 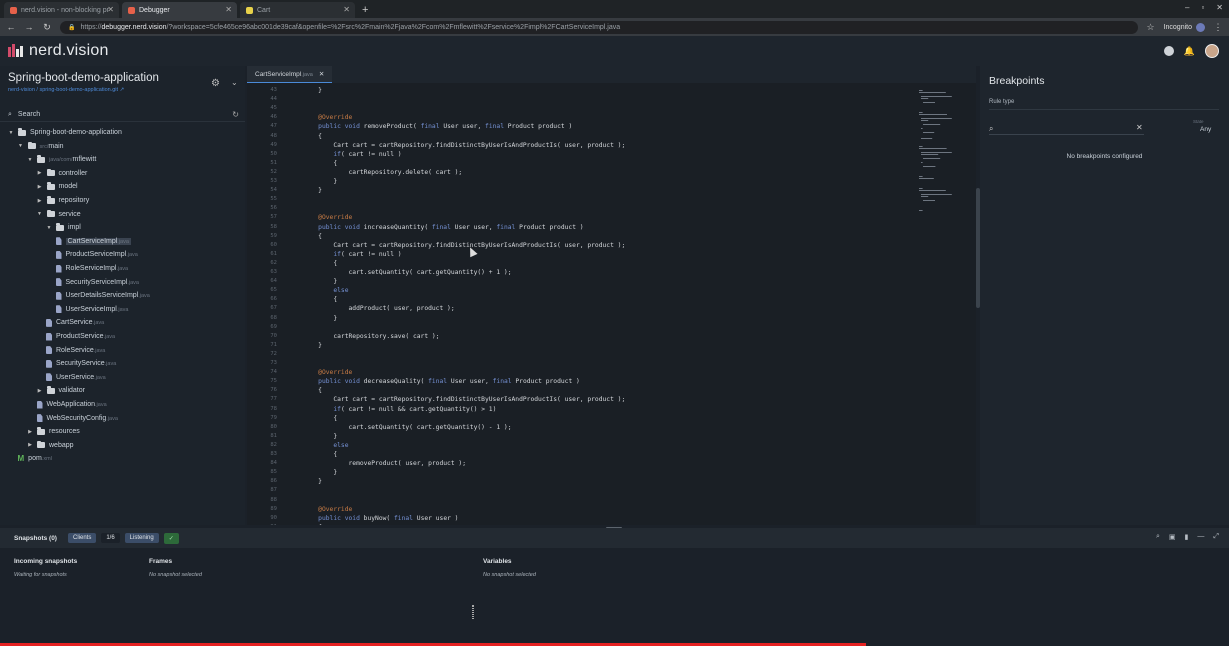 What do you see at coordinates (141, 538) in the screenshot?
I see `listening-toggle: Listening` at bounding box center [141, 538].